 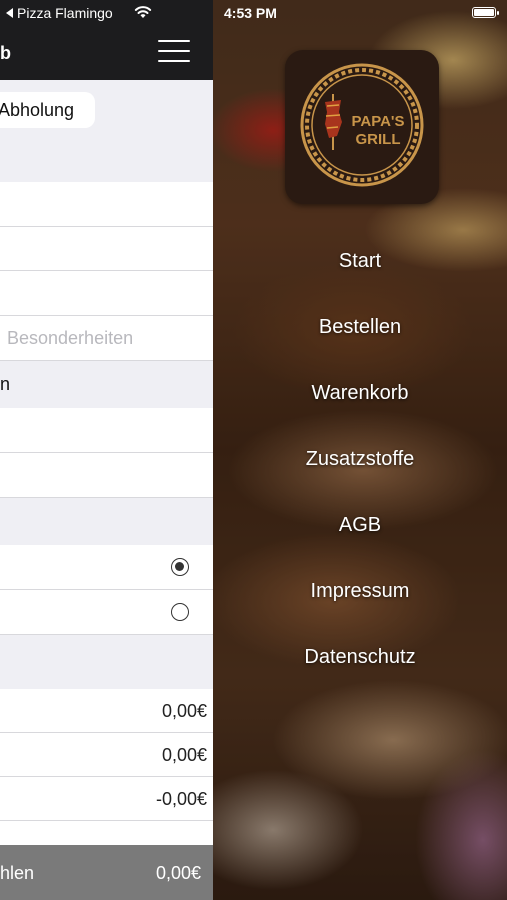 I want to click on pickup-mode-button: Abholung, so click(x=47, y=110).